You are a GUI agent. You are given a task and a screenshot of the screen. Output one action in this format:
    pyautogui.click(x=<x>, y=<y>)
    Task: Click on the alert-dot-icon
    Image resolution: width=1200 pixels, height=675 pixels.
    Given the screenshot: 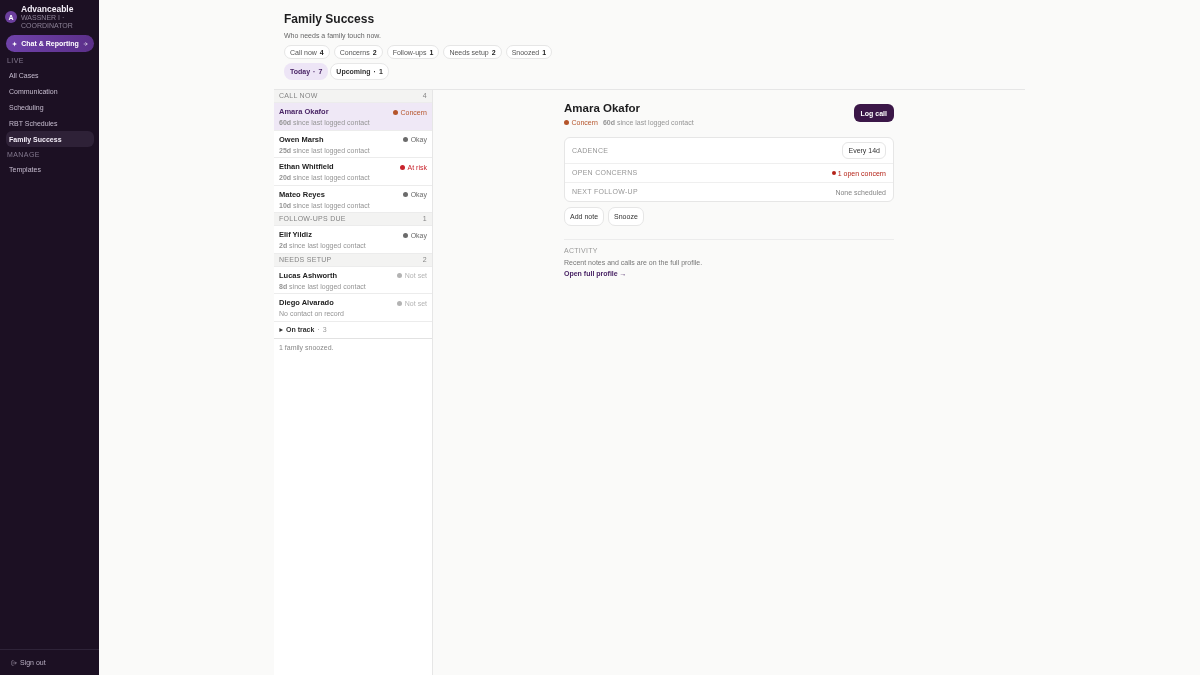 What is the action you would take?
    pyautogui.click(x=833, y=173)
    